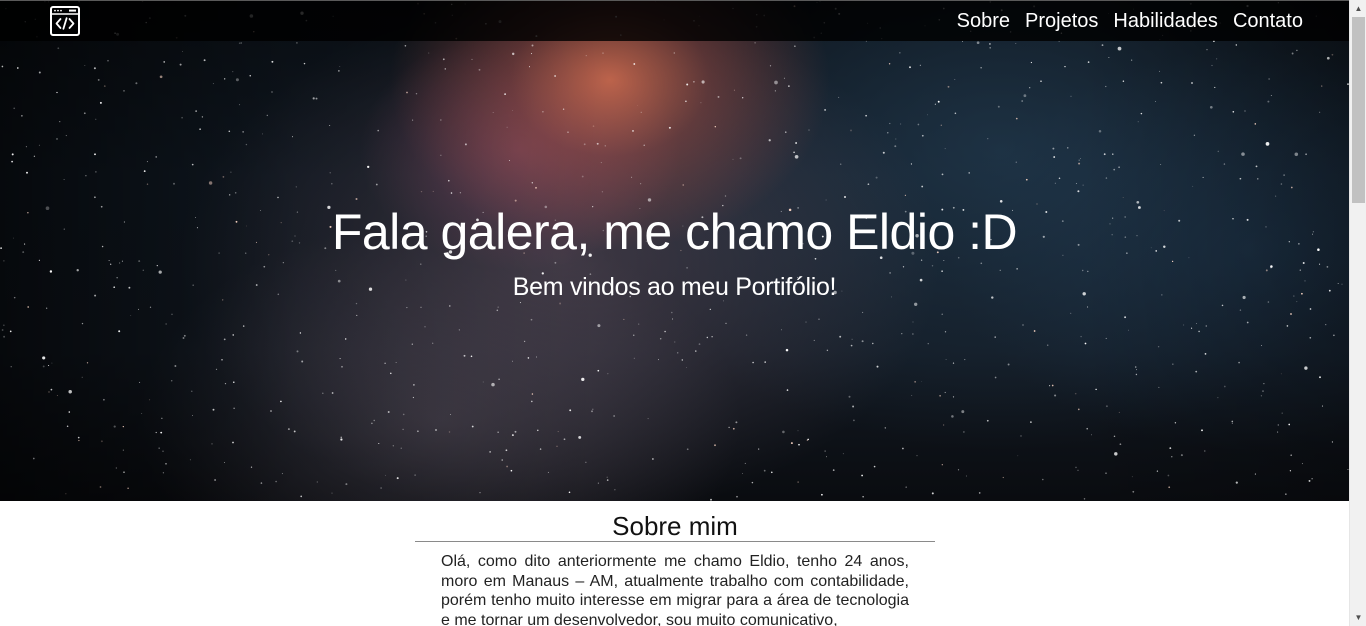 This screenshot has width=1366, height=626. Describe the element at coordinates (1061, 21) in the screenshot. I see `nav-link-projetos: Projetos` at that location.